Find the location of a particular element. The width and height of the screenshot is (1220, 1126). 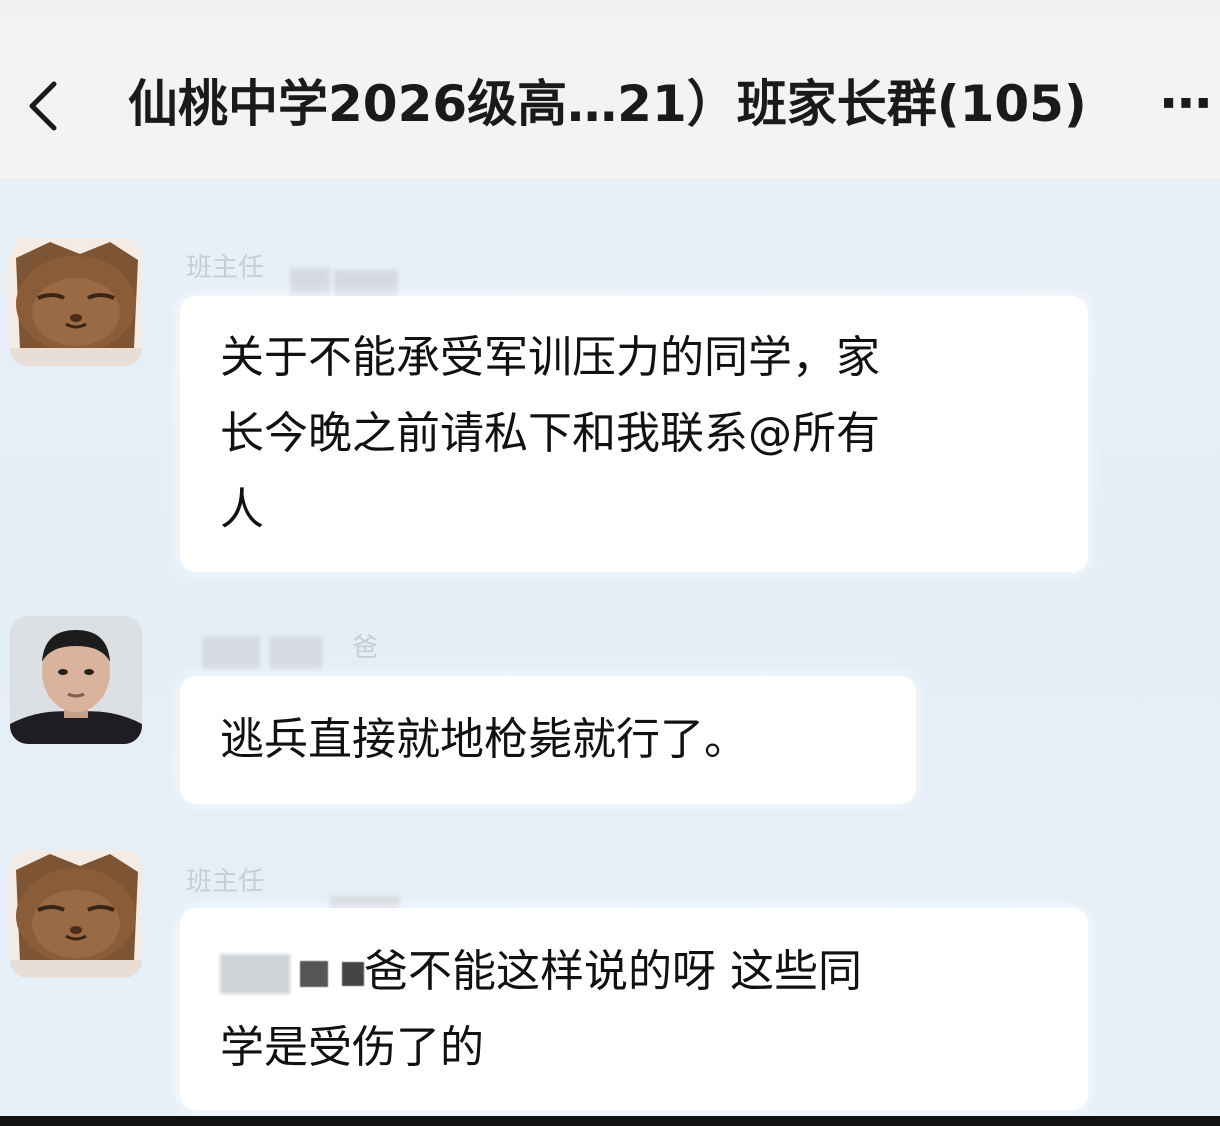

back-button is located at coordinates (42, 106).